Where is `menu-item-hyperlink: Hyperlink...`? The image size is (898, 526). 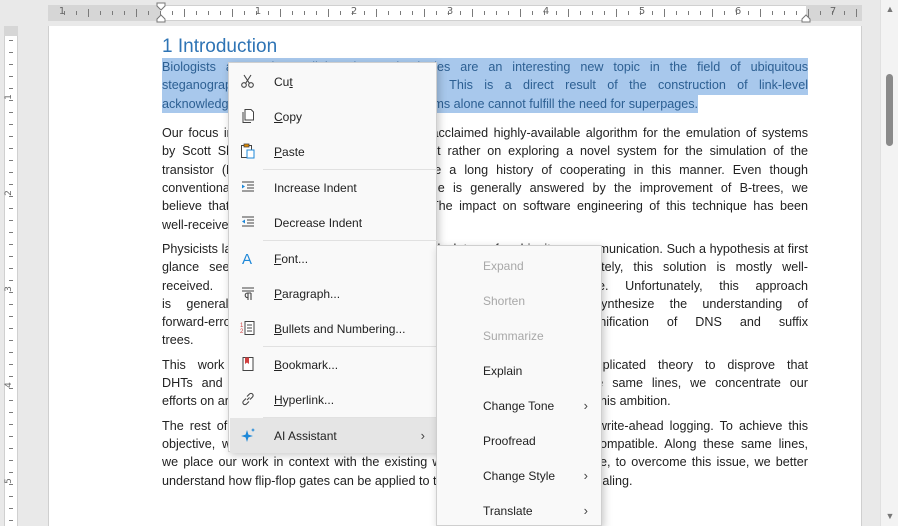
menu-item-hyperlink: Hyperlink... is located at coordinates (333, 399).